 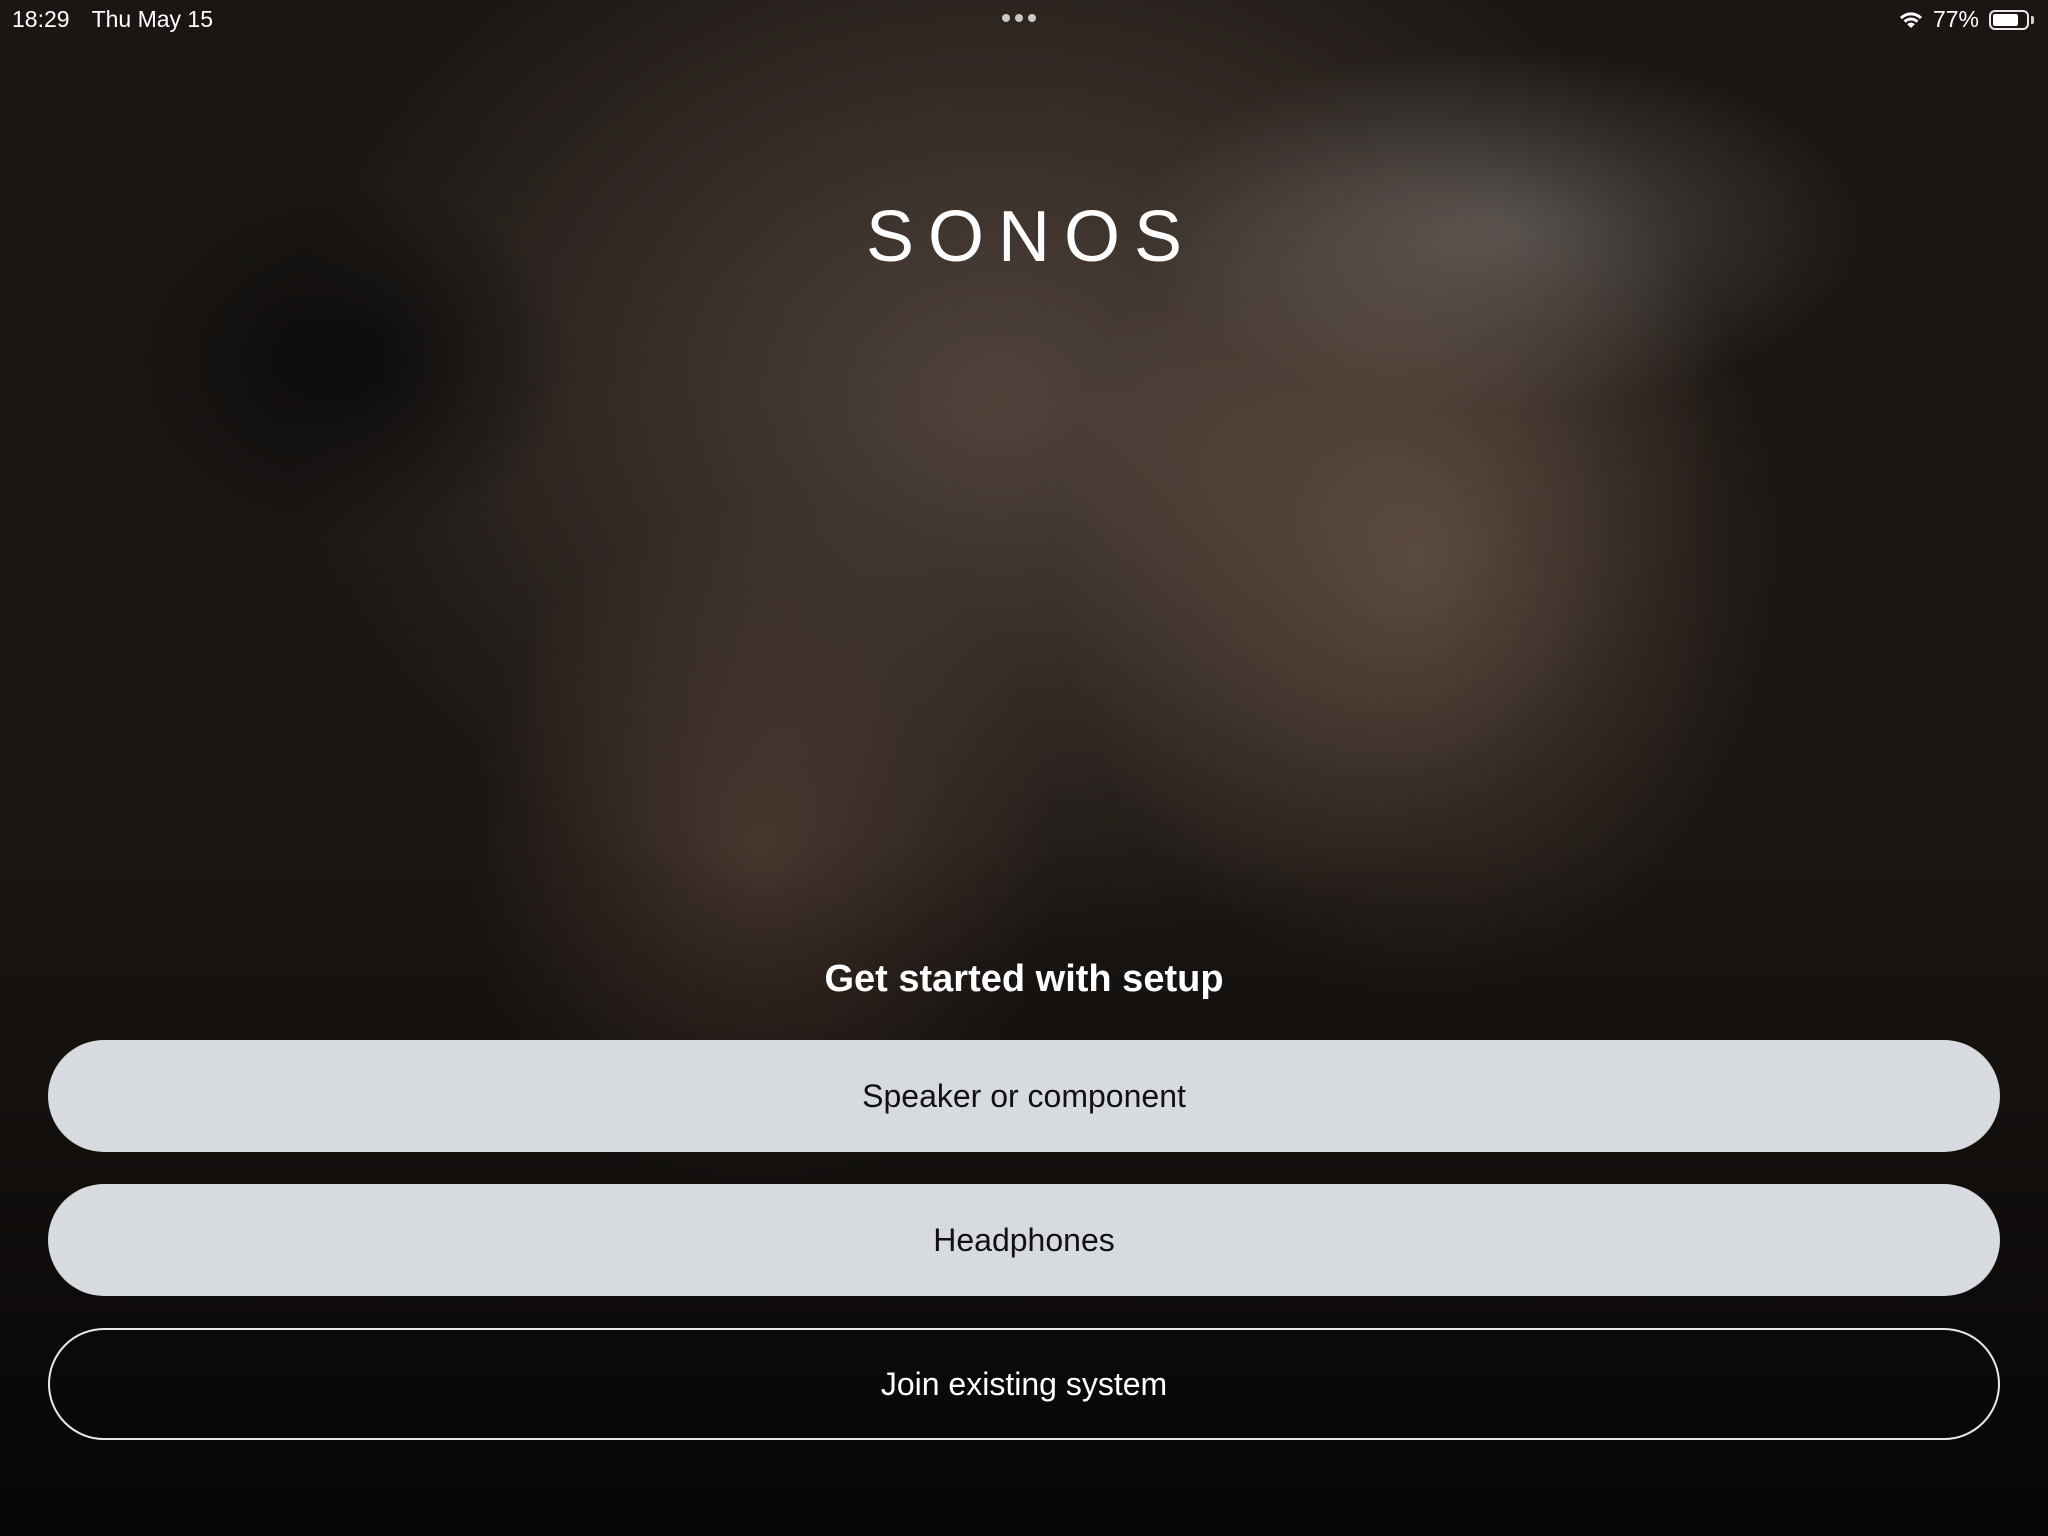 What do you see at coordinates (2032, 19) in the screenshot?
I see `battery-tip` at bounding box center [2032, 19].